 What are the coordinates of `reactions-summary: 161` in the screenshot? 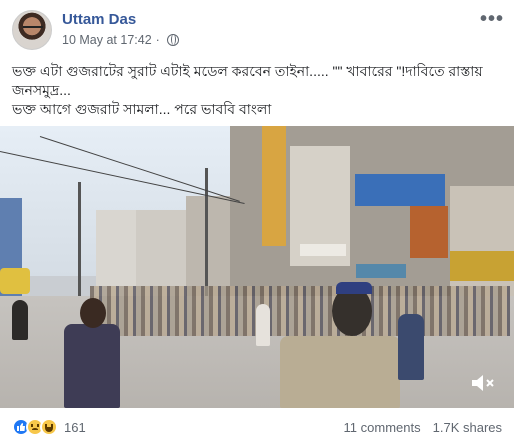 It's located at (49, 427).